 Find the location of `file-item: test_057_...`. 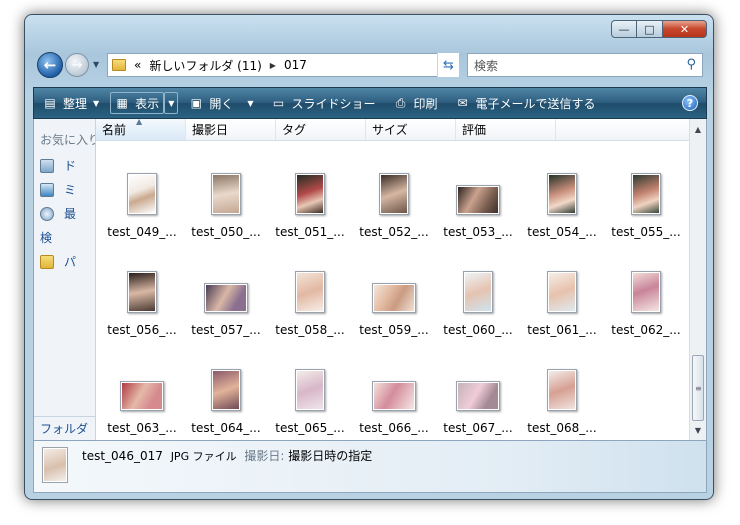

file-item: test_057_... is located at coordinates (226, 295).